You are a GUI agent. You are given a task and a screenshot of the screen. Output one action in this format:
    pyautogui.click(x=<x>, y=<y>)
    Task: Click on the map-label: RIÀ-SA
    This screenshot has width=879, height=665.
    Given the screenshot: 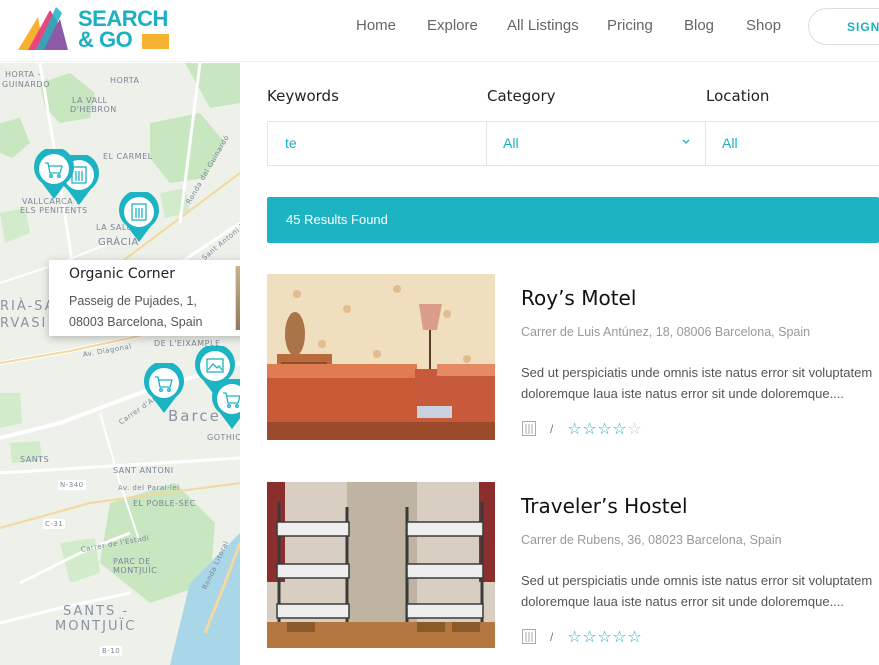 What is the action you would take?
    pyautogui.click(x=28, y=306)
    